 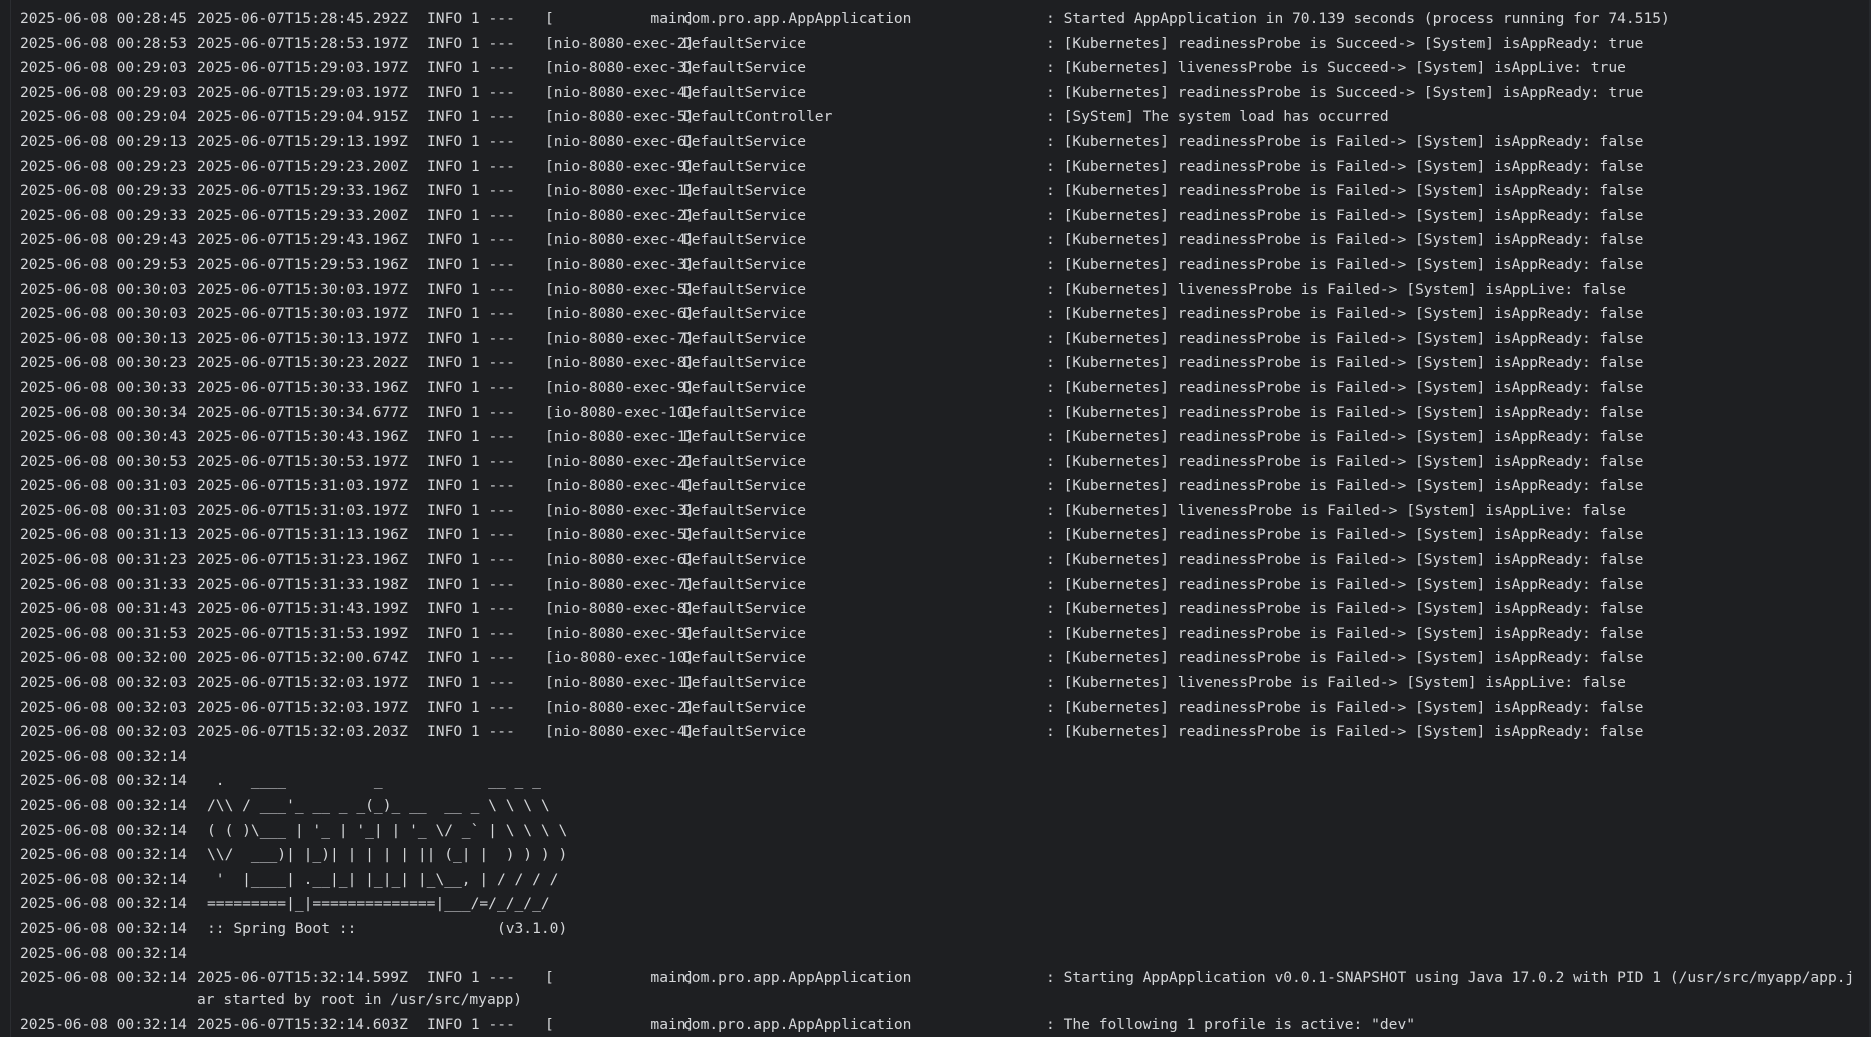 I want to click on spring-banner-text: ' |____| .__|_| |_|_| |_\__, | / / / /, so click(x=383, y=879).